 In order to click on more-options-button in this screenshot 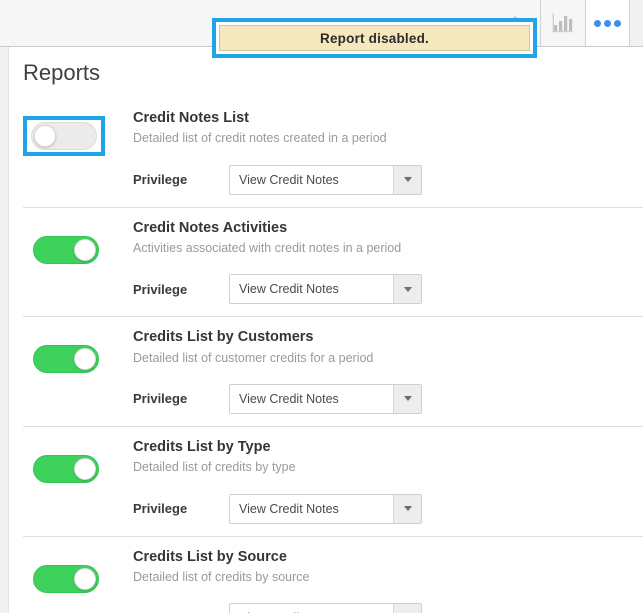, I will do `click(607, 23)`.